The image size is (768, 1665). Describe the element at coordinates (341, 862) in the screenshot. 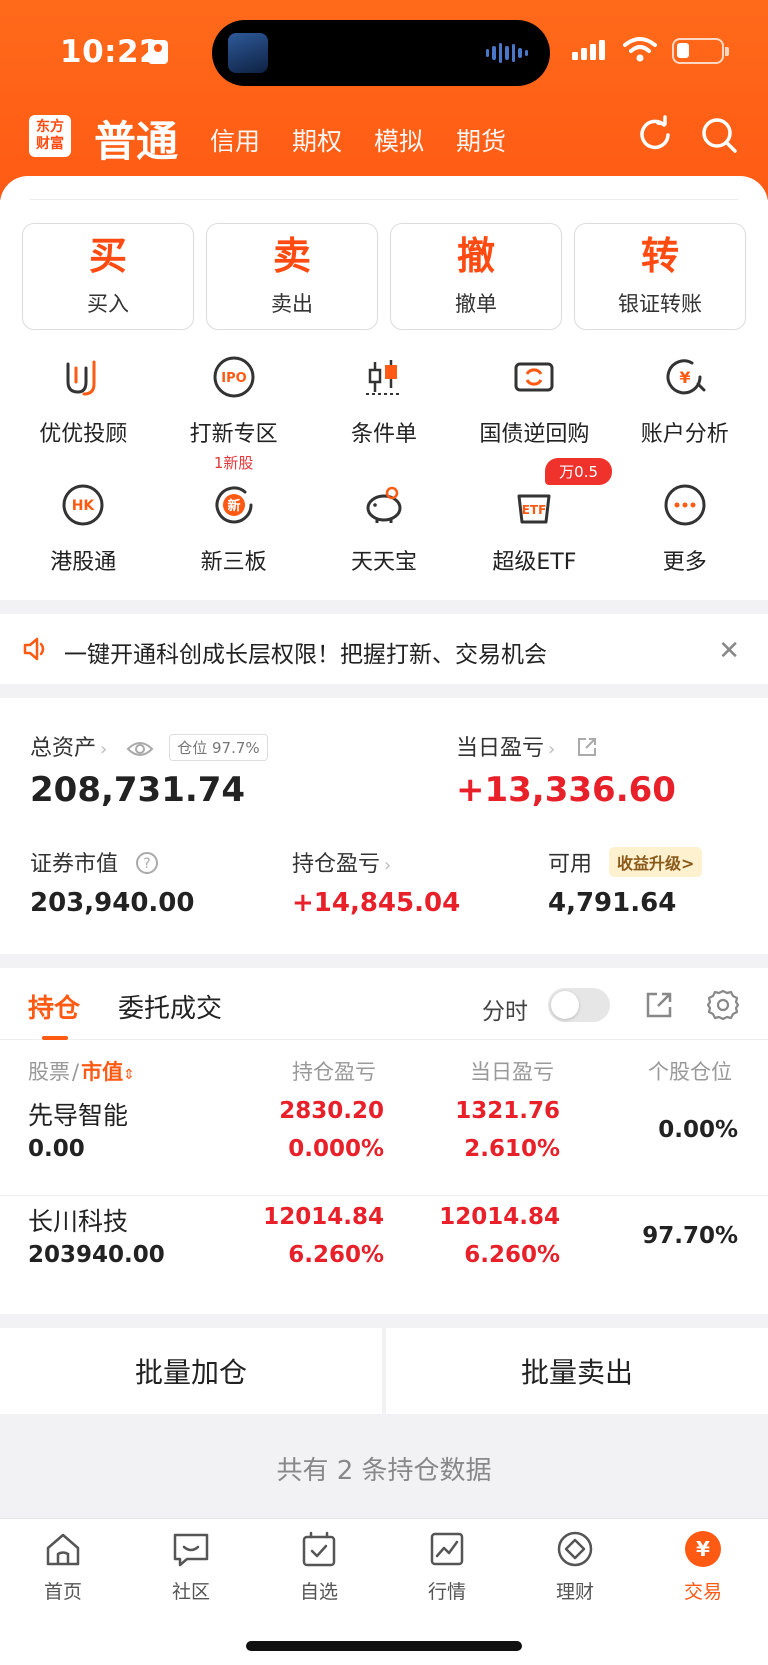

I see `holding-pl-row: 持仓盈亏 ›` at that location.